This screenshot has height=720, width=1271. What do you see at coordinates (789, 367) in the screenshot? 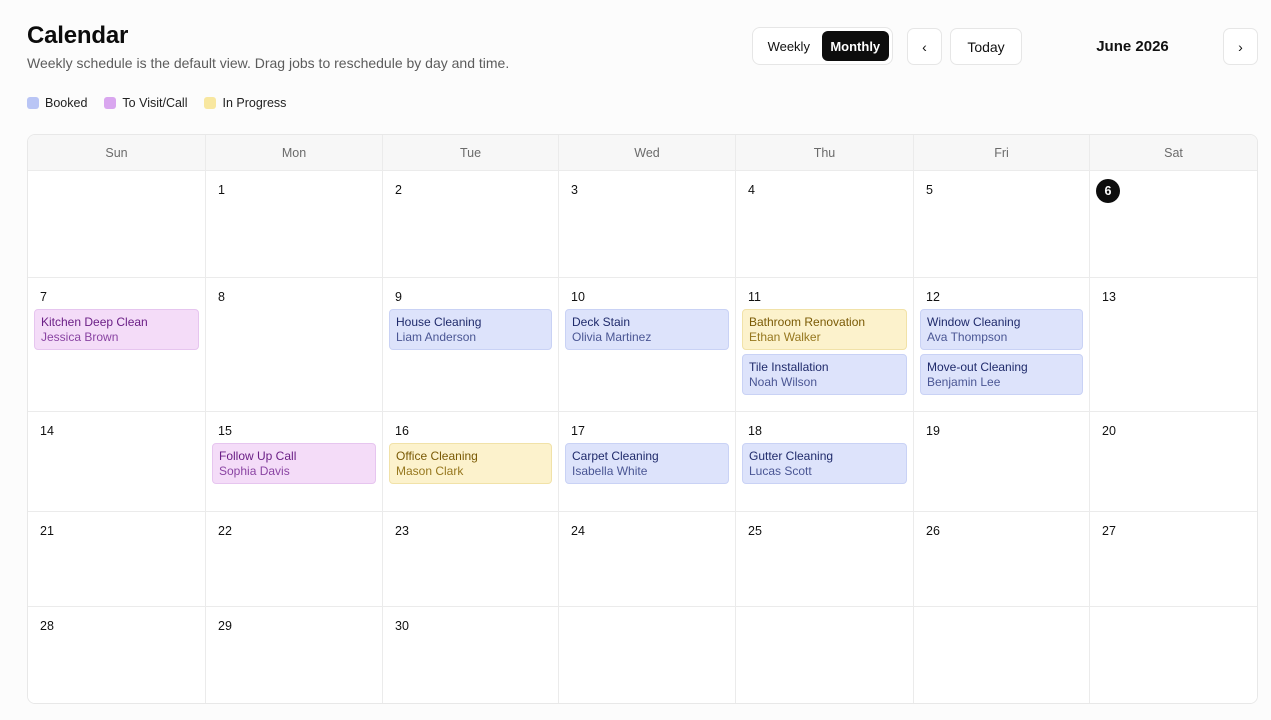
I see `job-title: Tile Installation` at bounding box center [789, 367].